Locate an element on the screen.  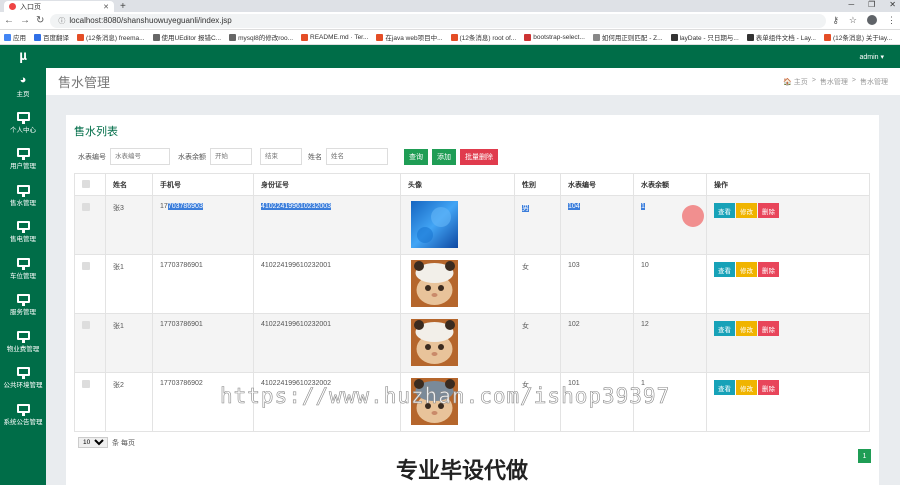
bookmark-item: 应用 is located at coordinates (15, 37).